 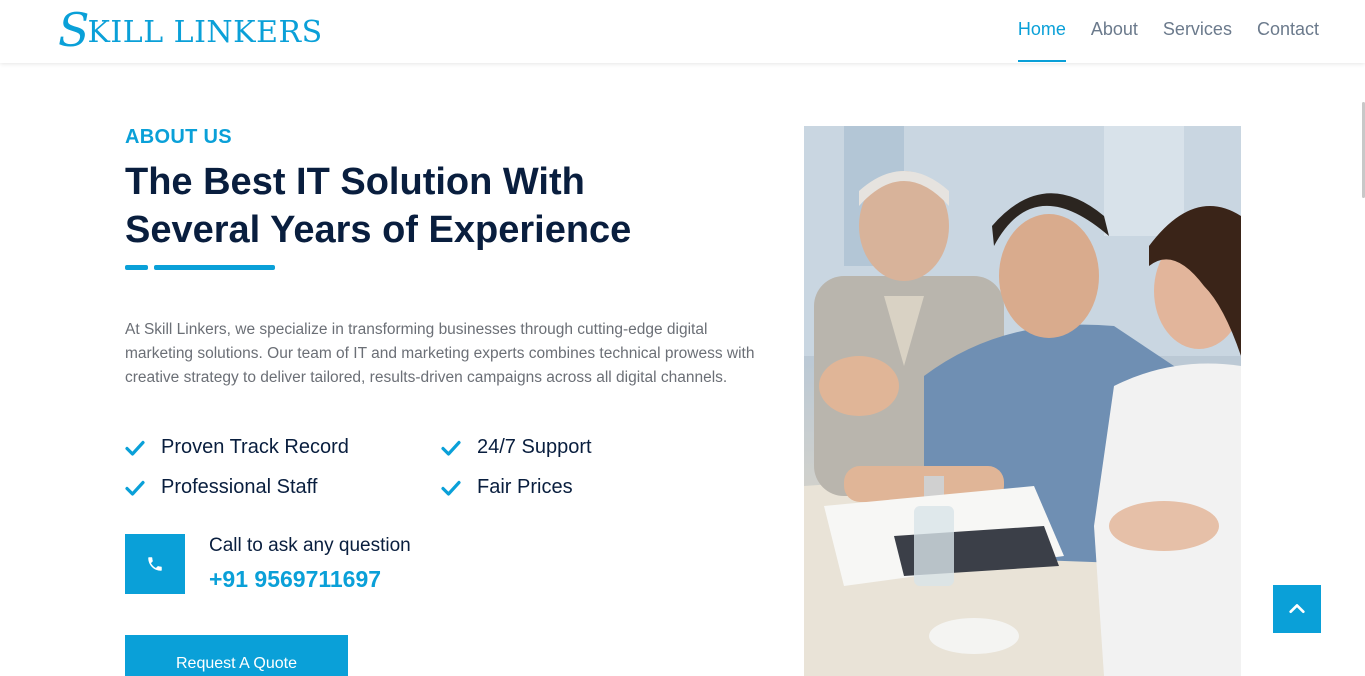 What do you see at coordinates (1197, 31) in the screenshot?
I see `nav-services: Services` at bounding box center [1197, 31].